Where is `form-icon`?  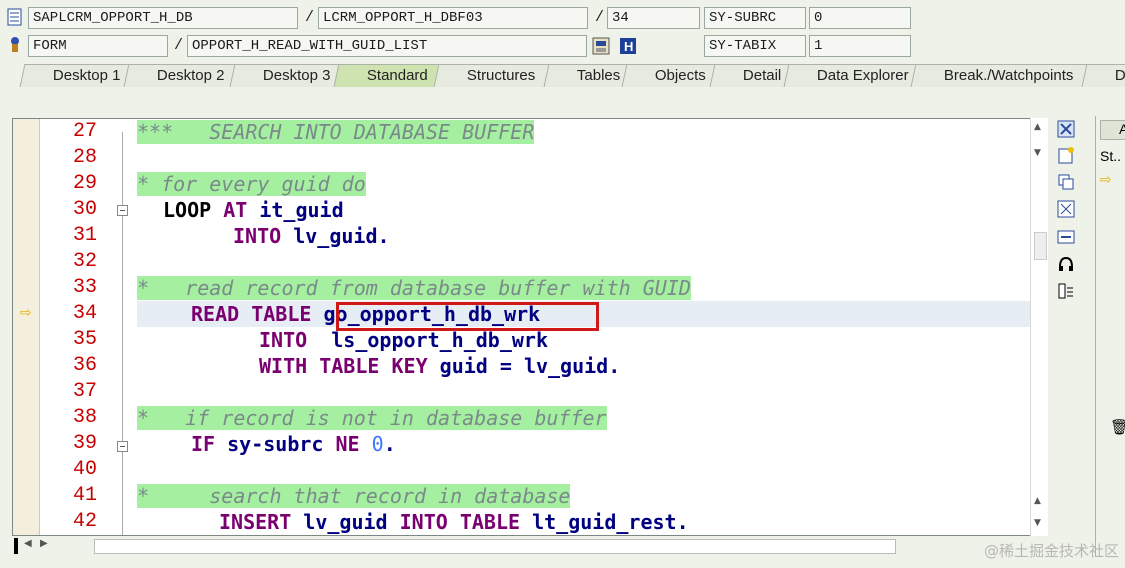
form-icon is located at coordinates (15, 44).